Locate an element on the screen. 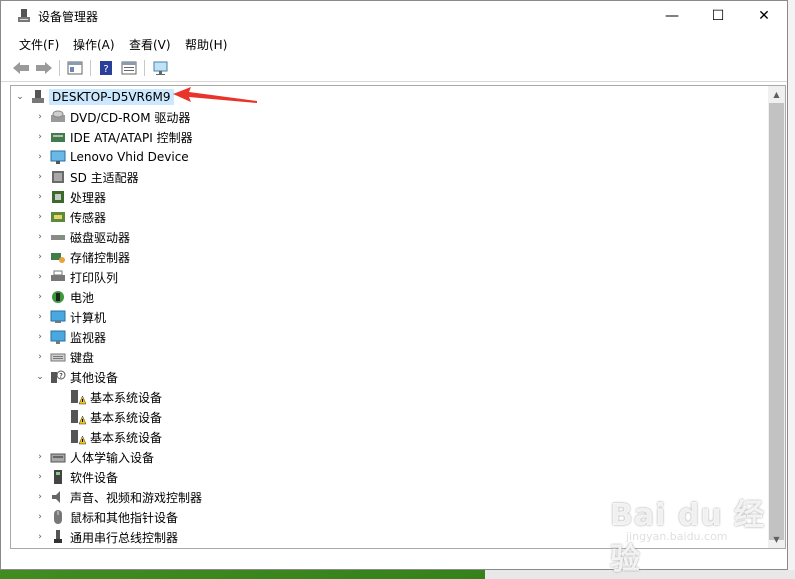  tree-item-label: DVD/CD-ROM 驱动器 is located at coordinates (130, 117).